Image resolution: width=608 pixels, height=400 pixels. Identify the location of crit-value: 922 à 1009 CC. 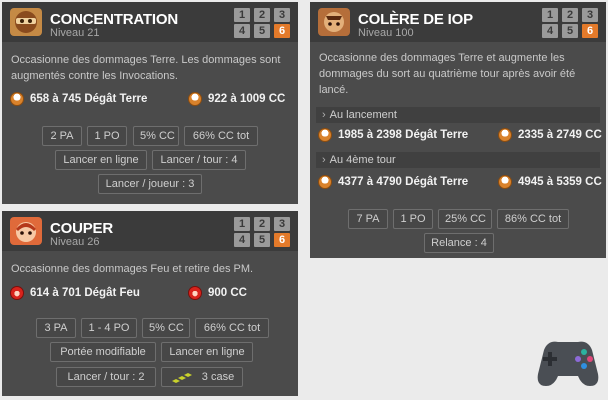
(247, 99).